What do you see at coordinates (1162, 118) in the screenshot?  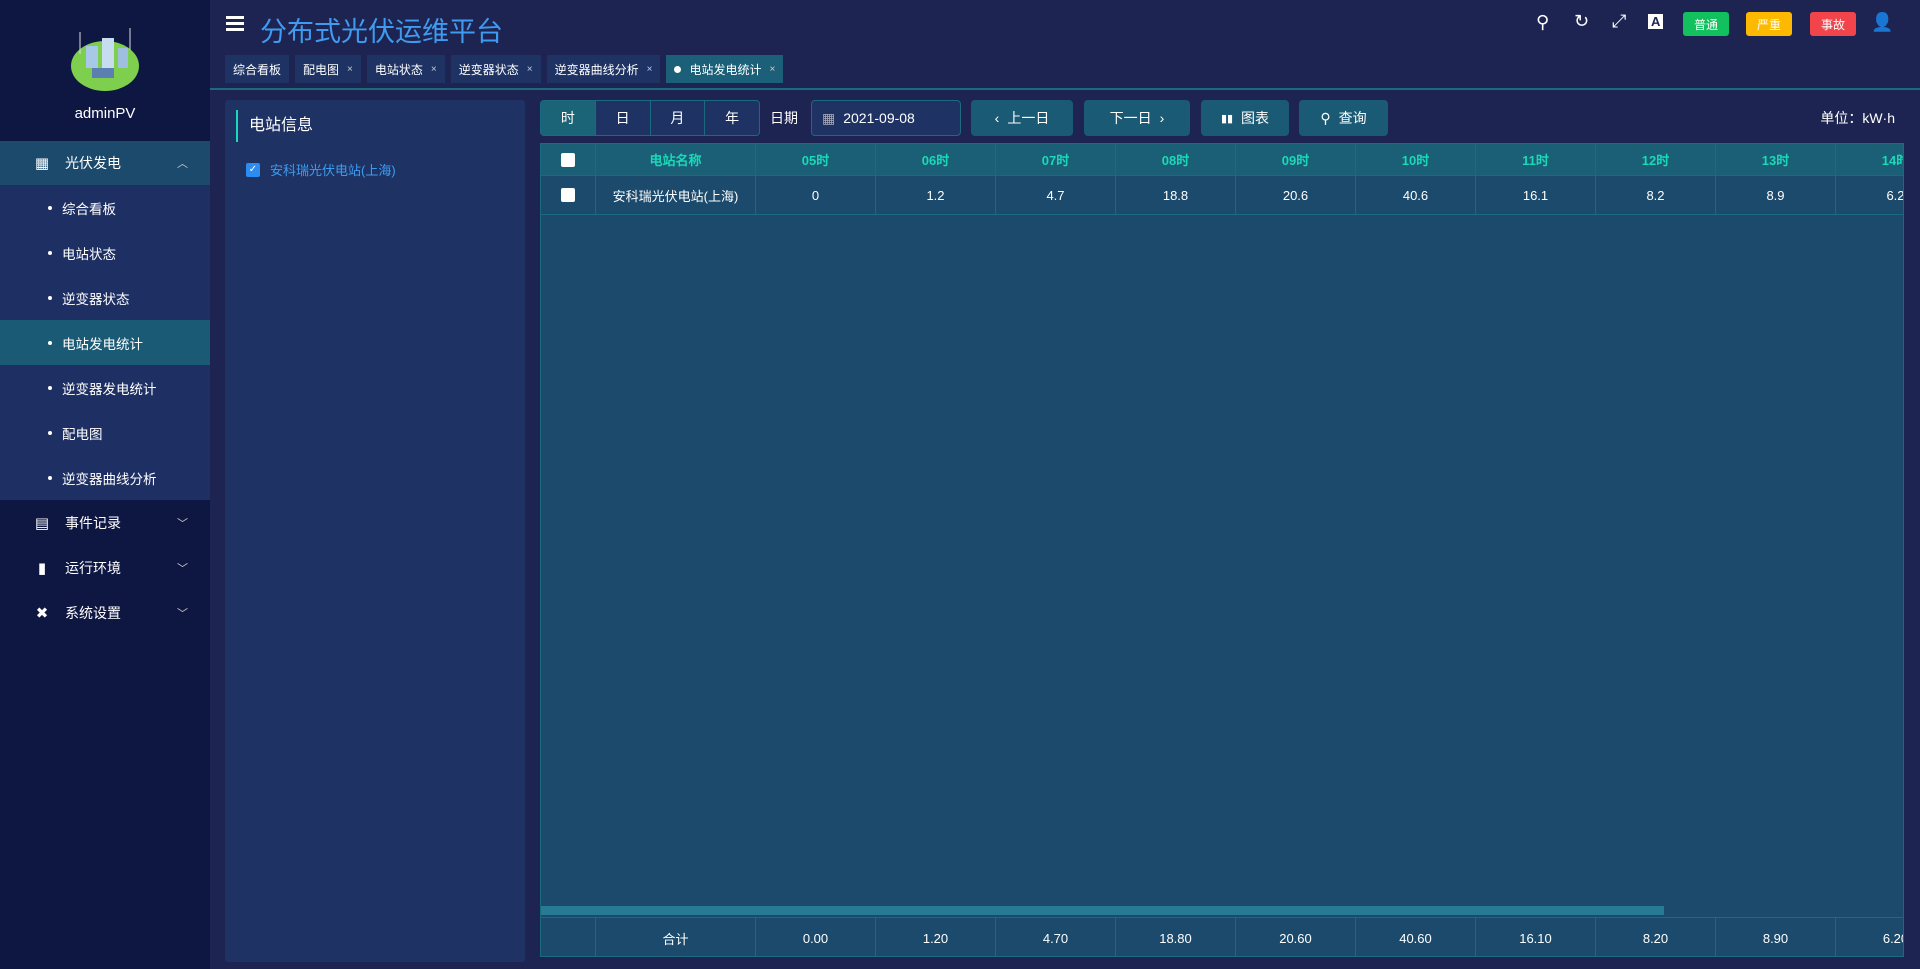 I see `chevron-right-icon: ›` at bounding box center [1162, 118].